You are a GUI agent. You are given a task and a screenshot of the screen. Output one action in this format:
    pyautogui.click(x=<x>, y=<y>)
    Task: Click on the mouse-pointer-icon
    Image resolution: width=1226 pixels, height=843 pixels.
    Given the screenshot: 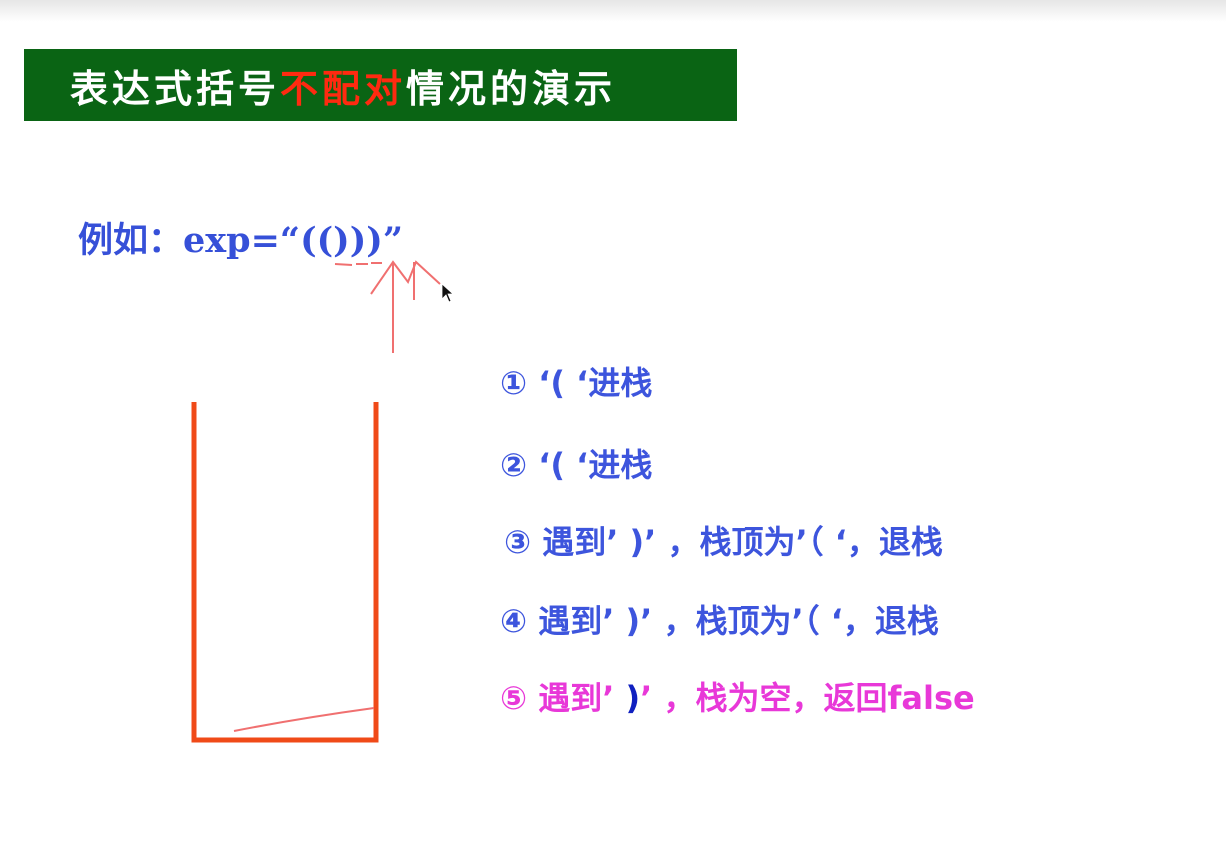 What is the action you would take?
    pyautogui.click(x=448, y=293)
    